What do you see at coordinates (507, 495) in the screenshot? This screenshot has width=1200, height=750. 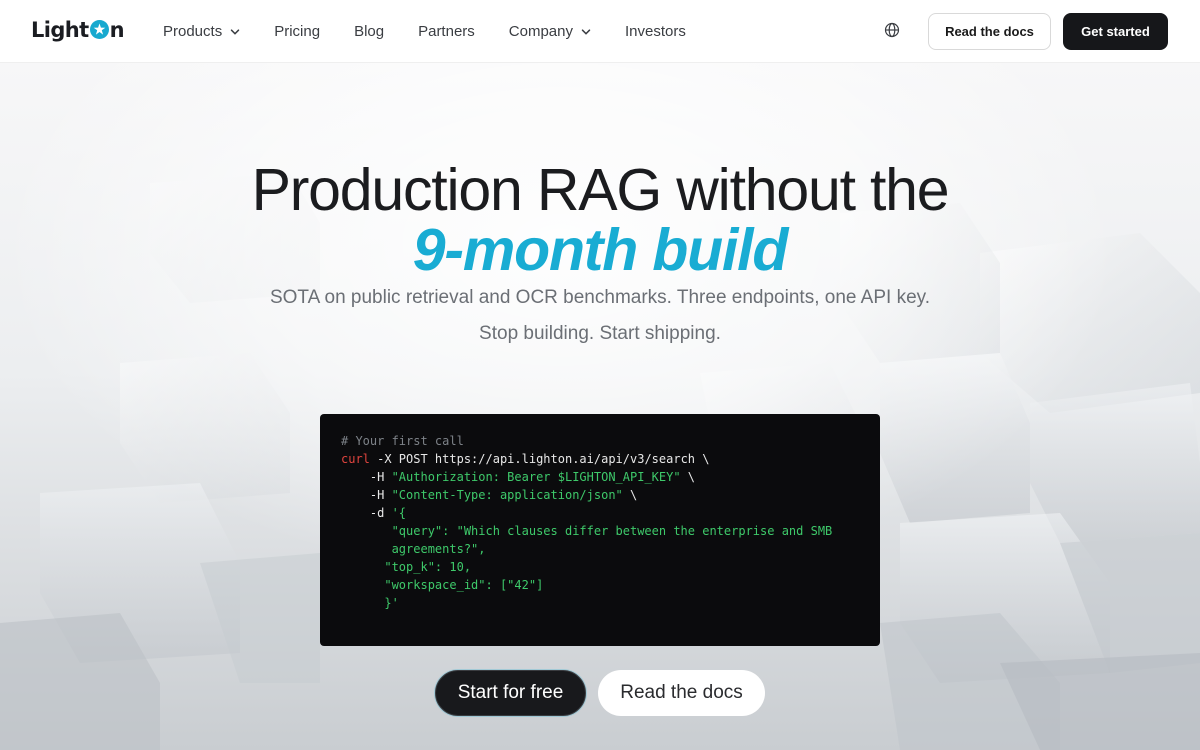 I see `code-string: "Content-Type: application/json"` at bounding box center [507, 495].